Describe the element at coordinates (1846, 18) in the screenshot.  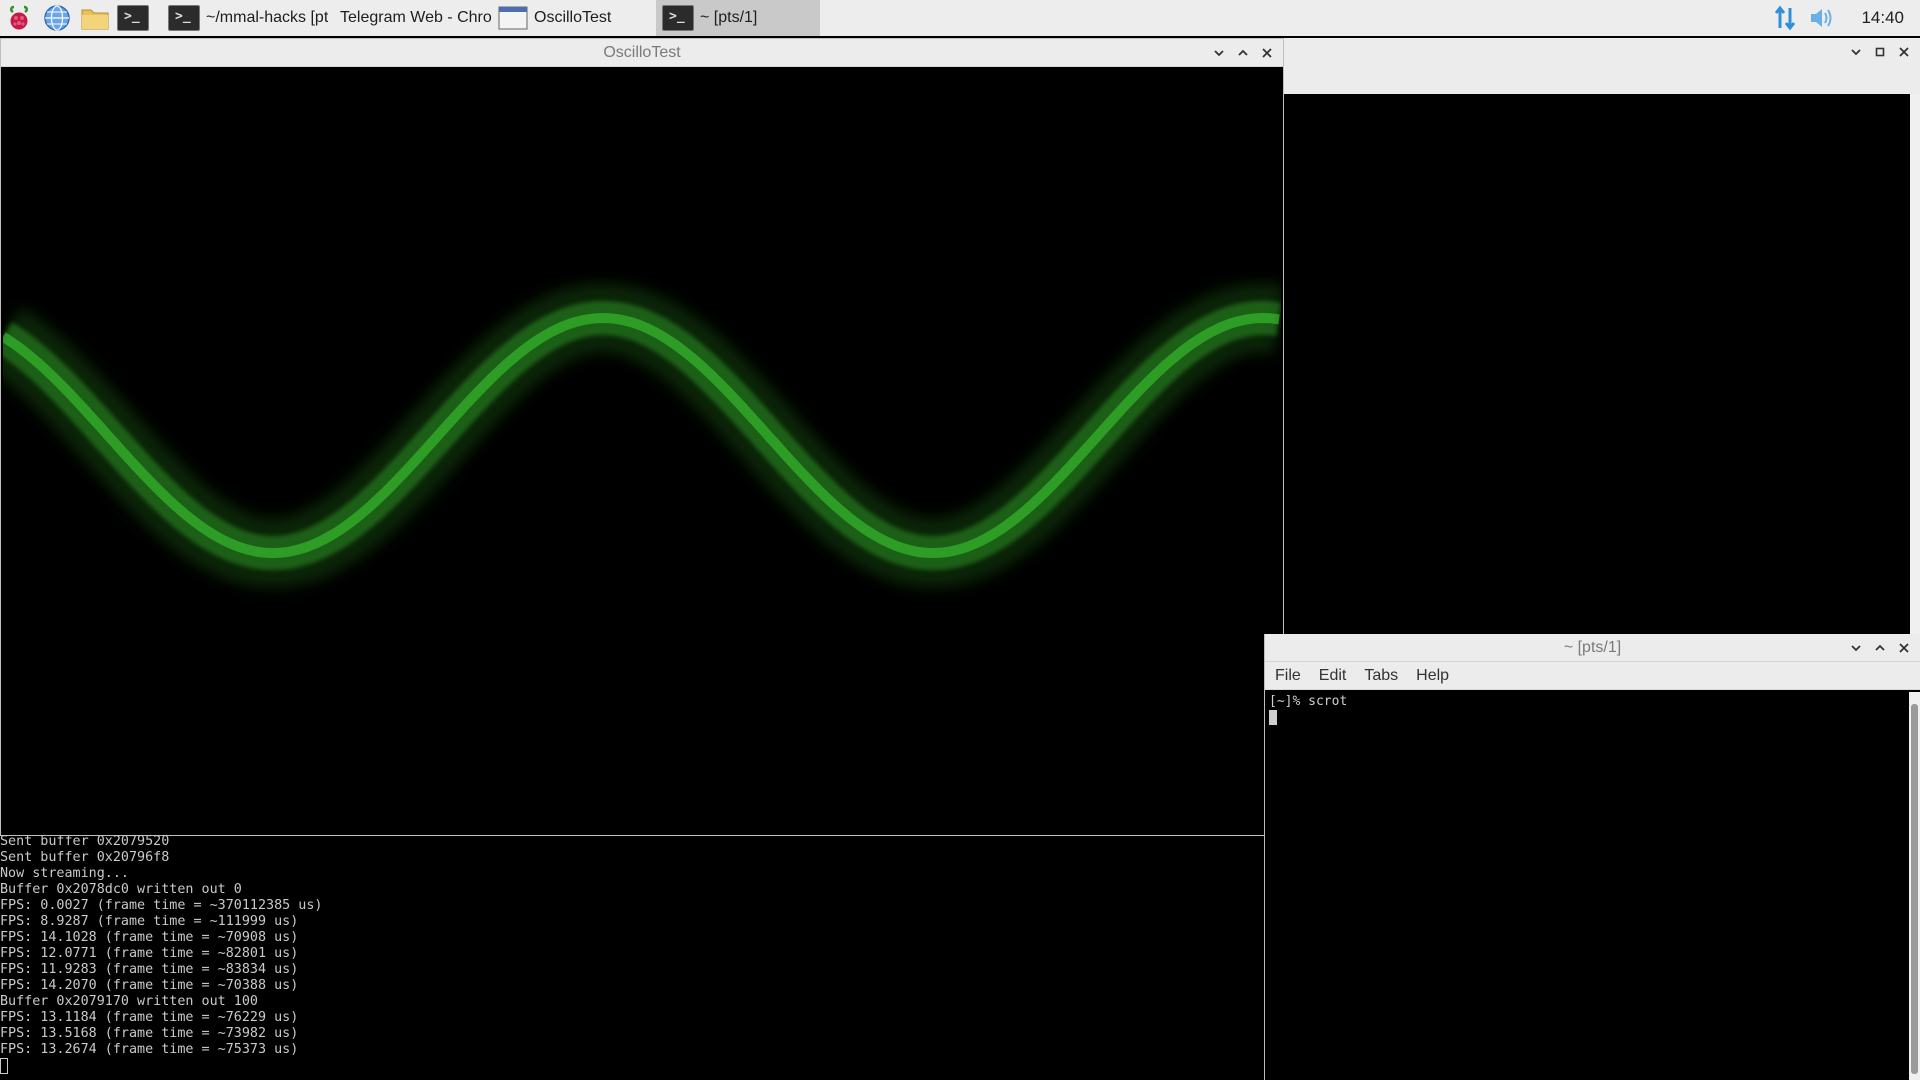
I see `system-tray: 14:40` at that location.